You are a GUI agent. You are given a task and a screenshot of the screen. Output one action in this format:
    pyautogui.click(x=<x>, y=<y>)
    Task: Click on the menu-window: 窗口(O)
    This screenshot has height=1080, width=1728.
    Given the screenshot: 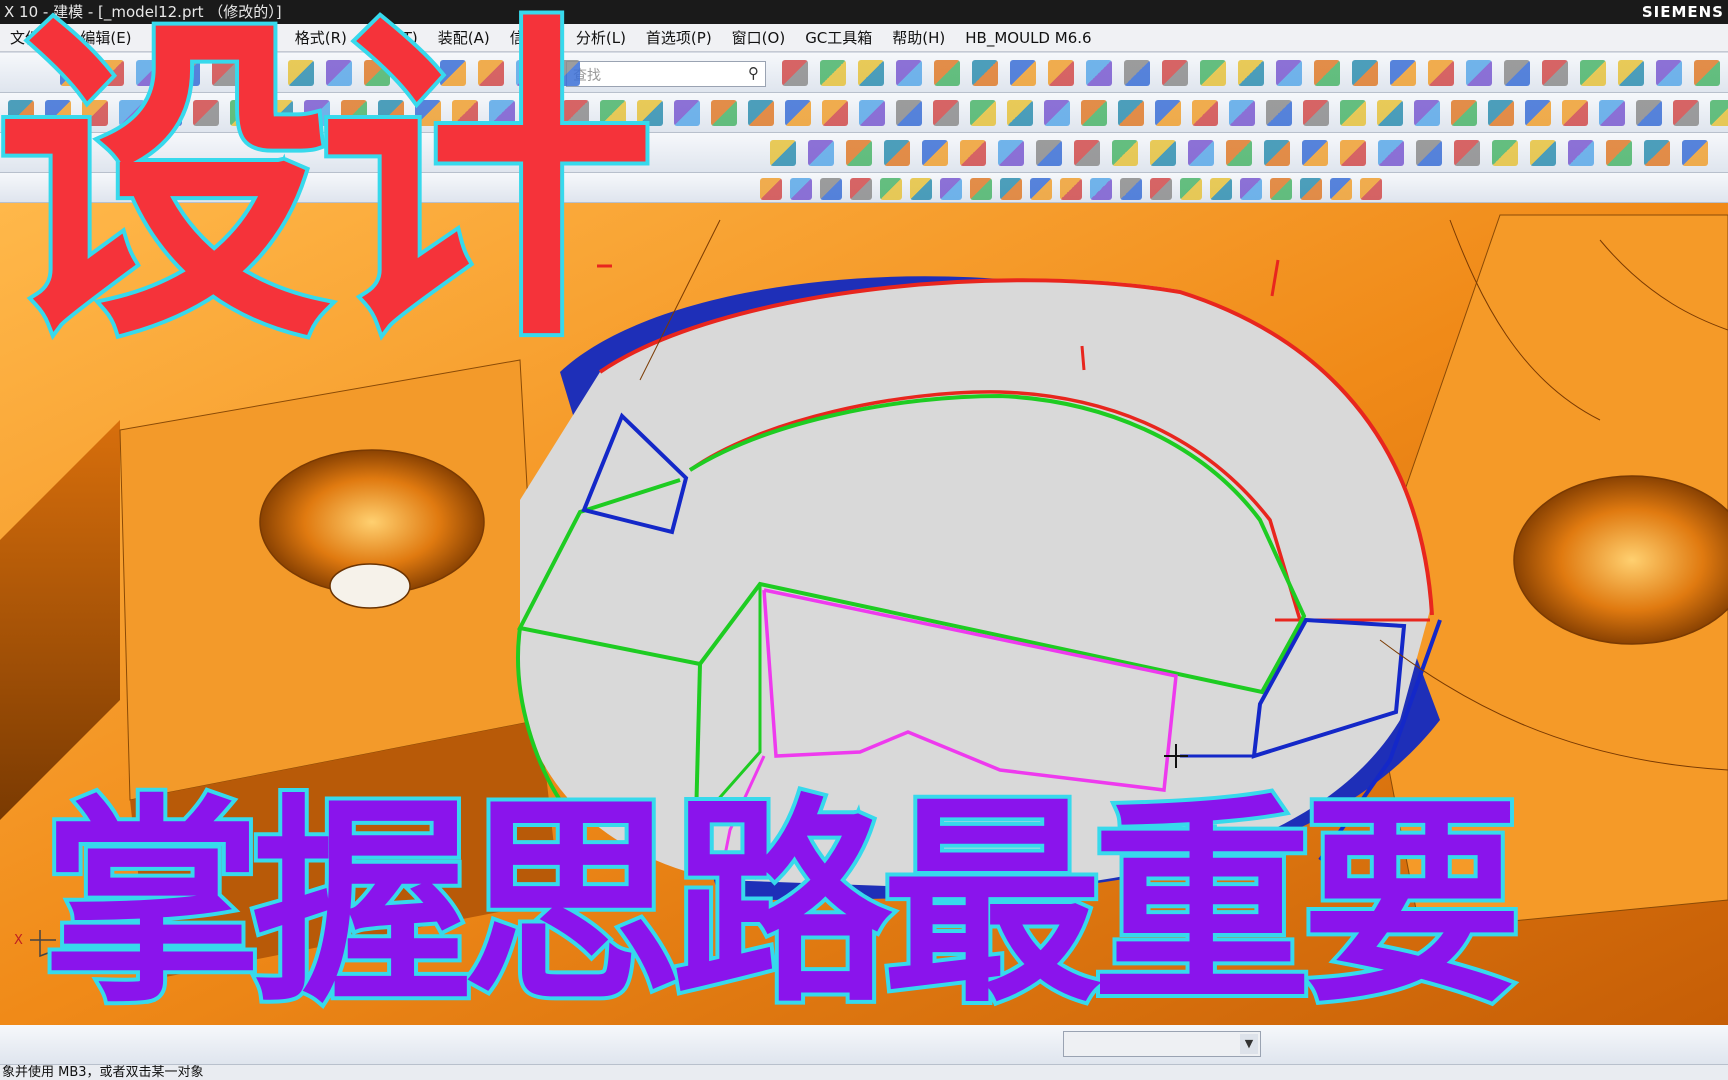 What is the action you would take?
    pyautogui.click(x=759, y=37)
    